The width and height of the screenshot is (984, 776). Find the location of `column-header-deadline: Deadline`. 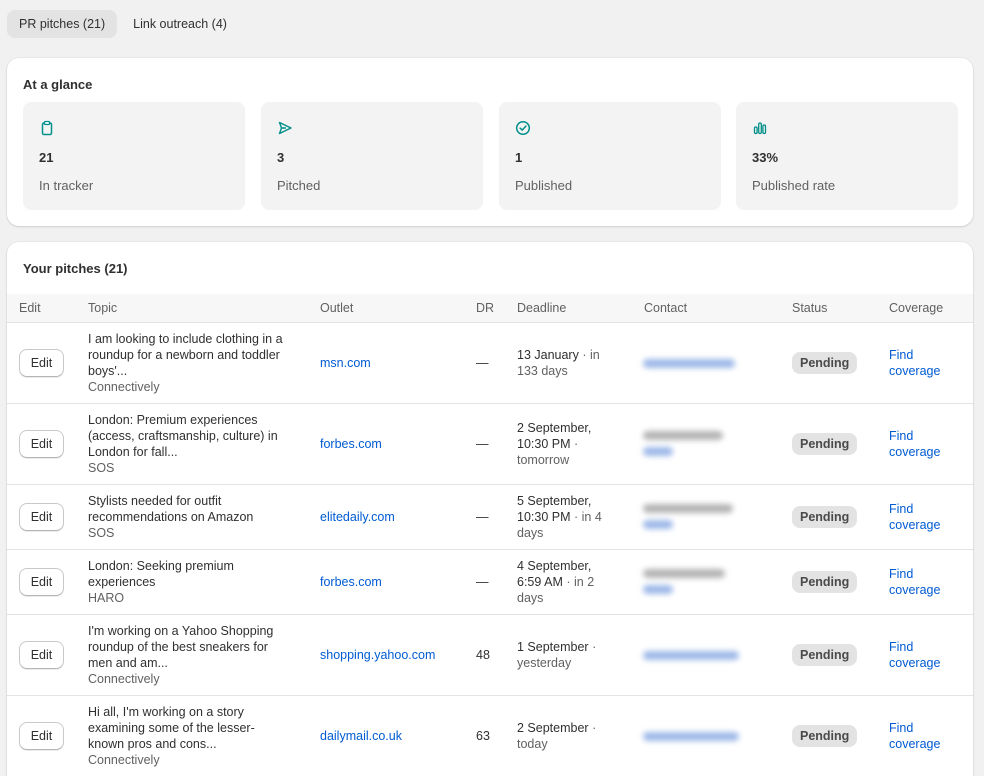

column-header-deadline: Deadline is located at coordinates (542, 308).